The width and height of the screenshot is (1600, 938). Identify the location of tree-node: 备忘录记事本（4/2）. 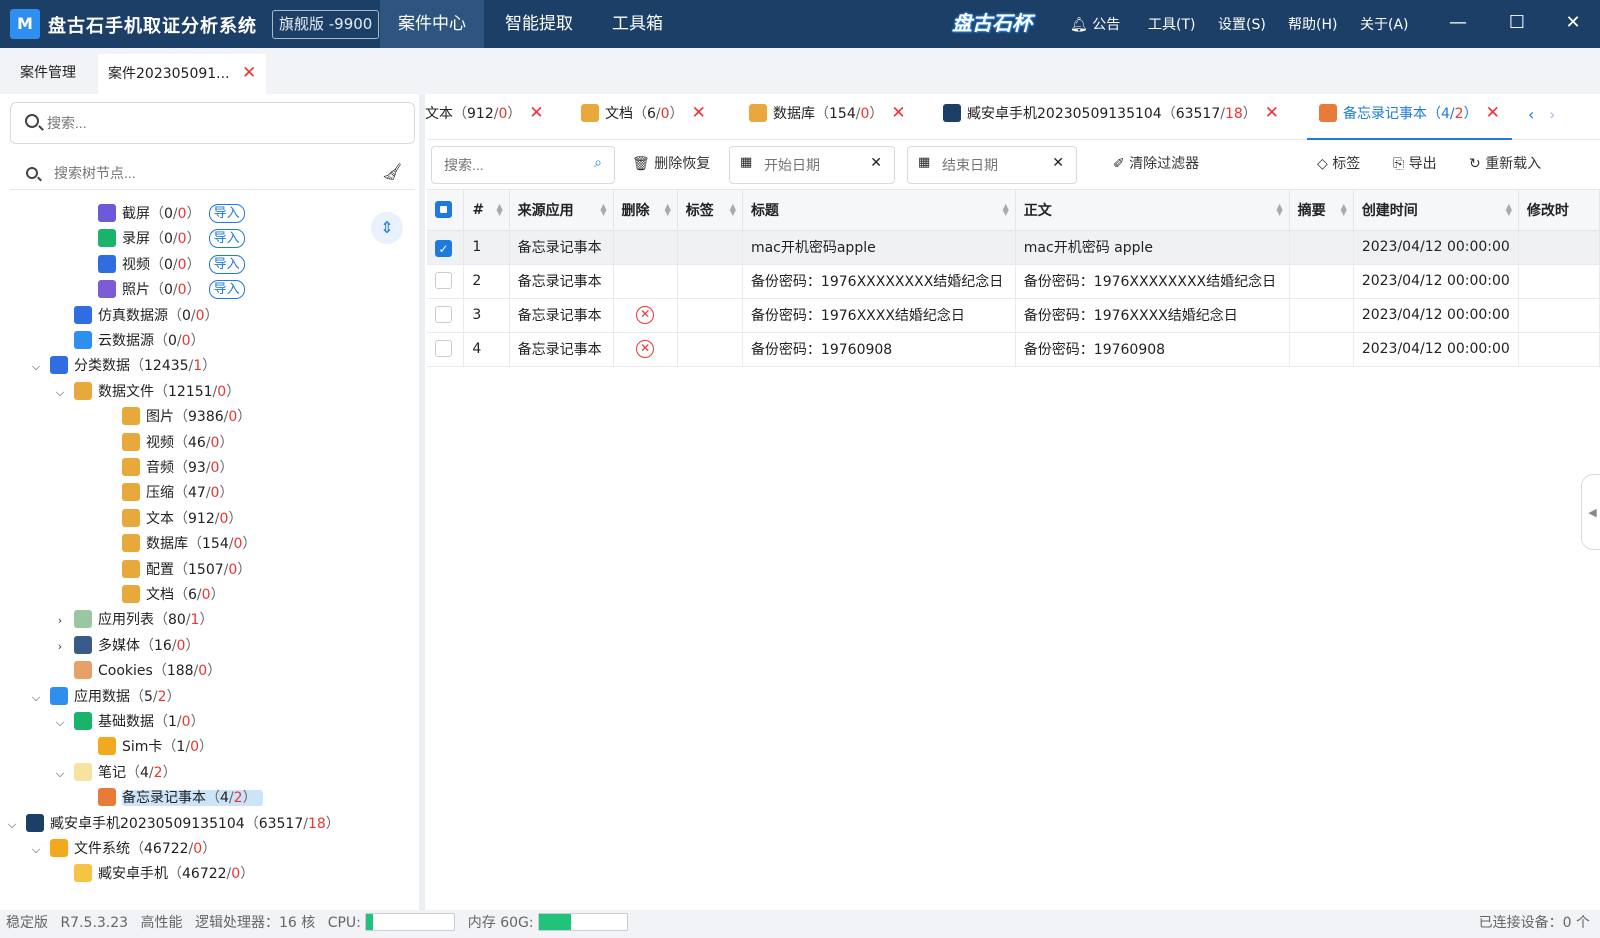
(180, 798).